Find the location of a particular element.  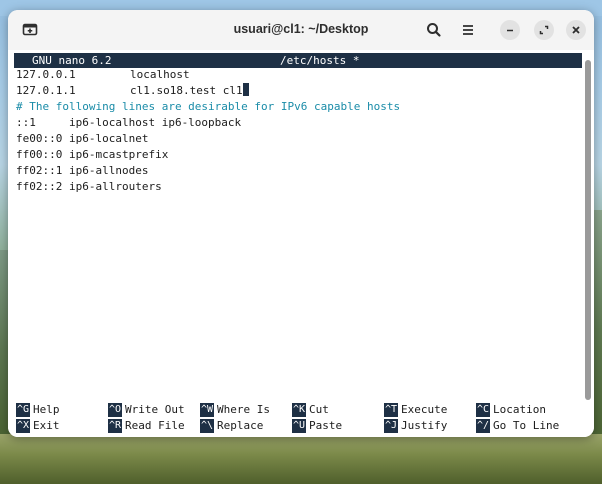

shortcut-label: Read File is located at coordinates (155, 425).